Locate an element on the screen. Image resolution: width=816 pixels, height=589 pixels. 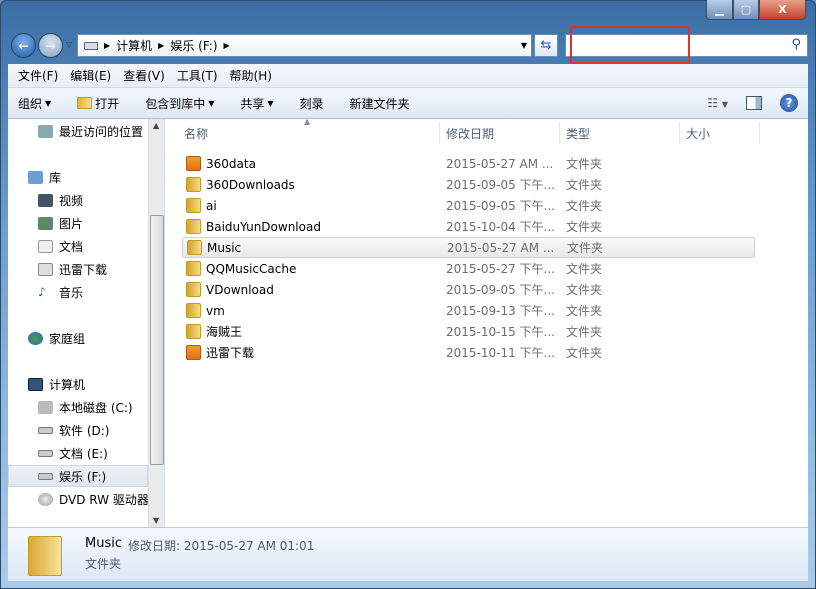
command-bar: 组织 ▼ 打开 包含到库中 ▼ 共享 ▼ 刻录 新建文件夹 ☷ ▼ ? is located at coordinates (408, 103).